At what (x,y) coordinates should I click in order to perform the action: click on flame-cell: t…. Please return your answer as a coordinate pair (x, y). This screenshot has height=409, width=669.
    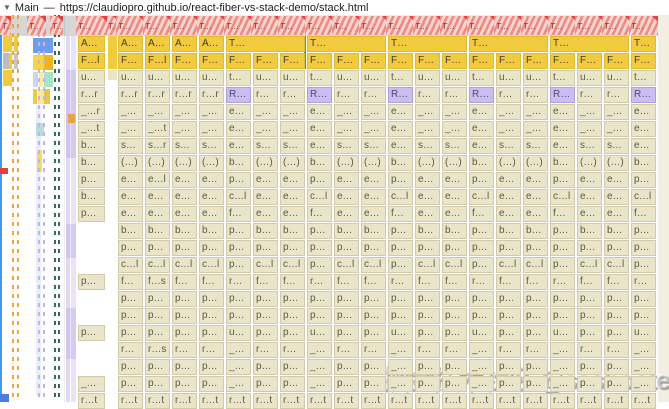
    Looking at the image, I should click on (319, 78).